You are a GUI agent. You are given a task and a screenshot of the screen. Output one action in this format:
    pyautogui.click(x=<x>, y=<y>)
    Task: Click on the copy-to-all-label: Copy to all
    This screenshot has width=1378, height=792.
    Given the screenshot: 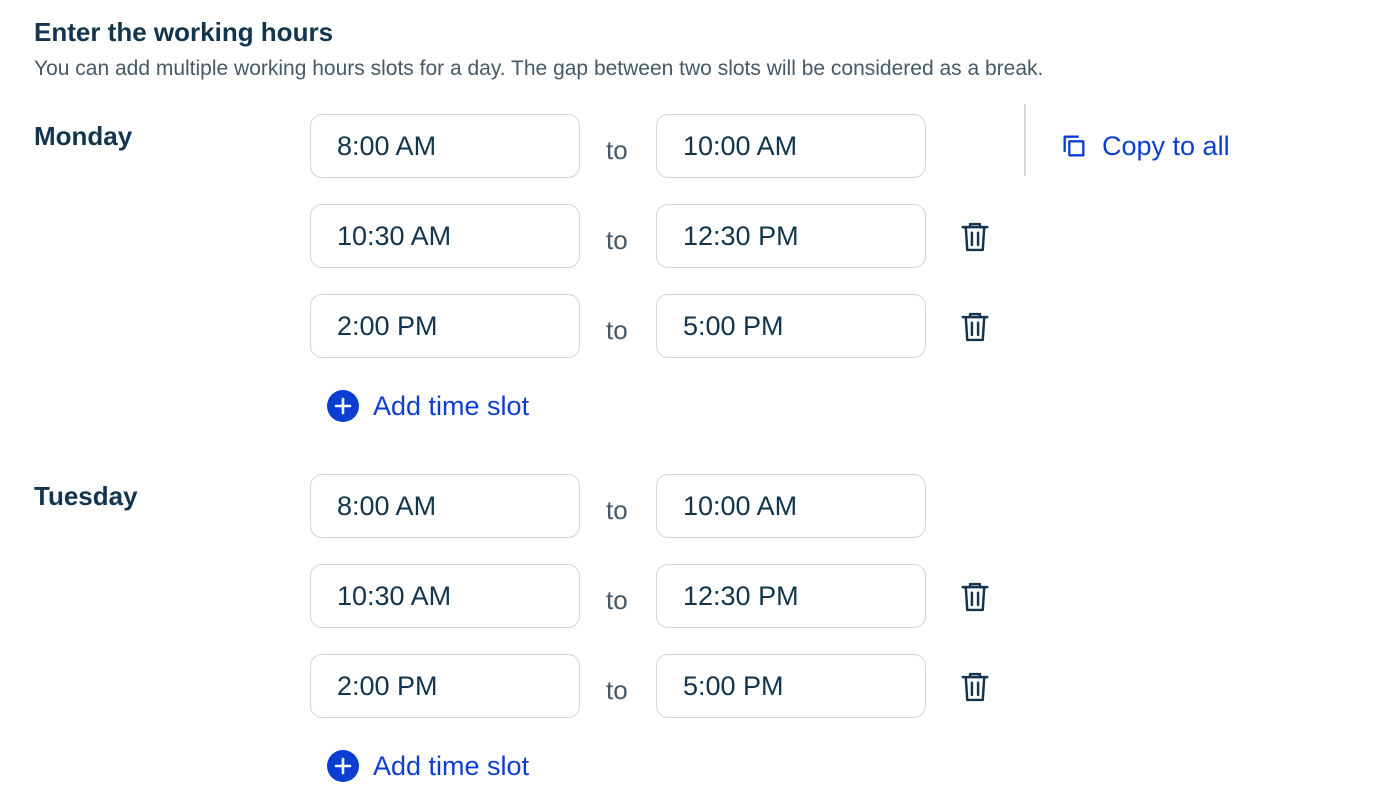 What is the action you would take?
    pyautogui.click(x=1166, y=146)
    